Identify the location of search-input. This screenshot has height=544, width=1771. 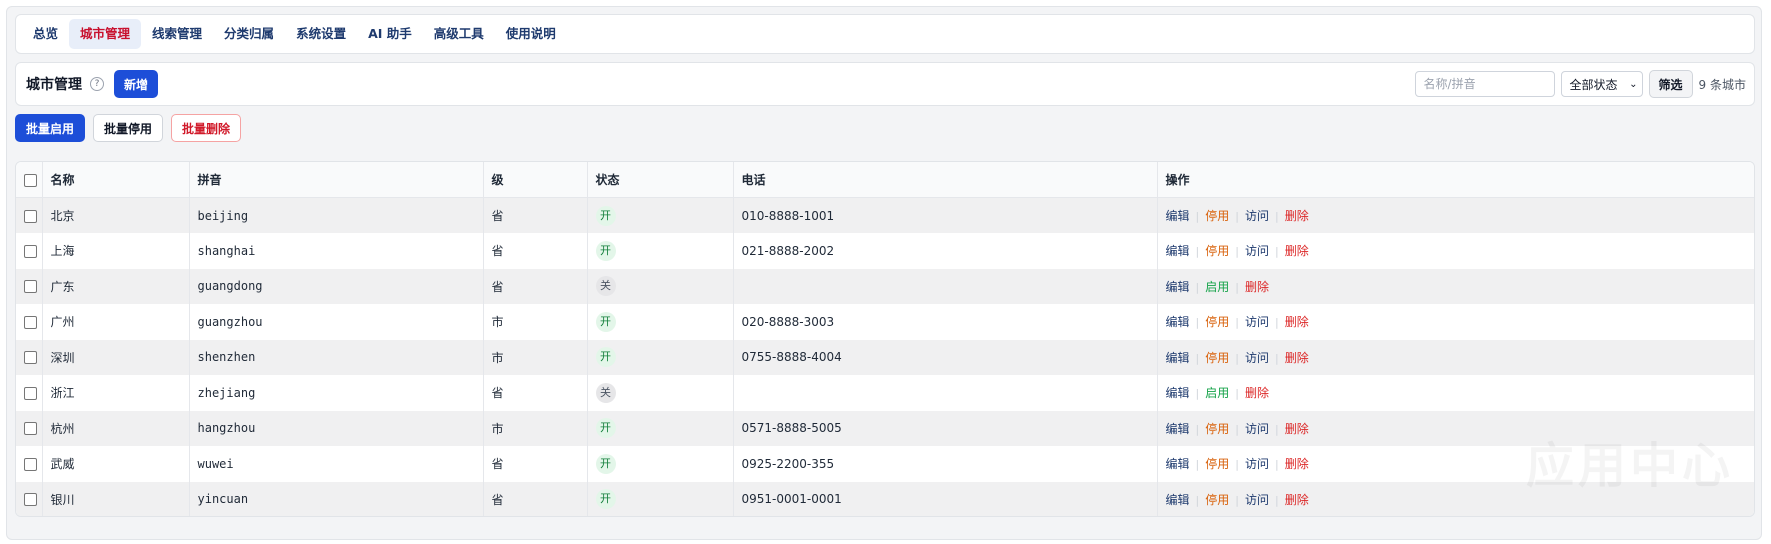
(1484, 84).